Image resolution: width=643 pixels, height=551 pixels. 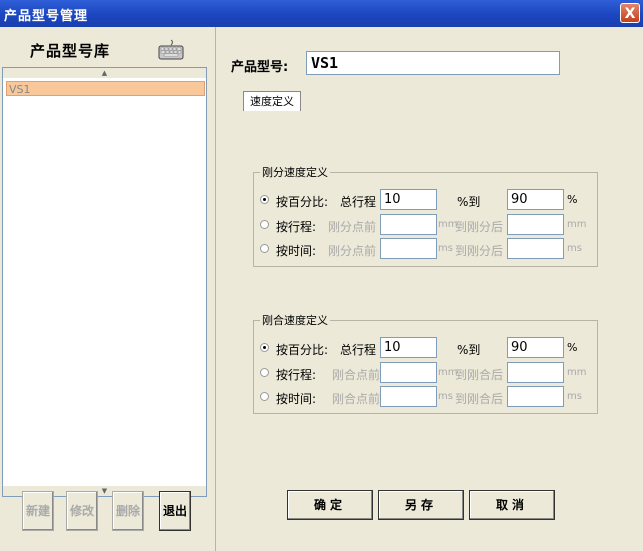 I want to click on close-time-row: 按时间: 刚合点前 ms 到刚合后 ms, so click(x=426, y=397).